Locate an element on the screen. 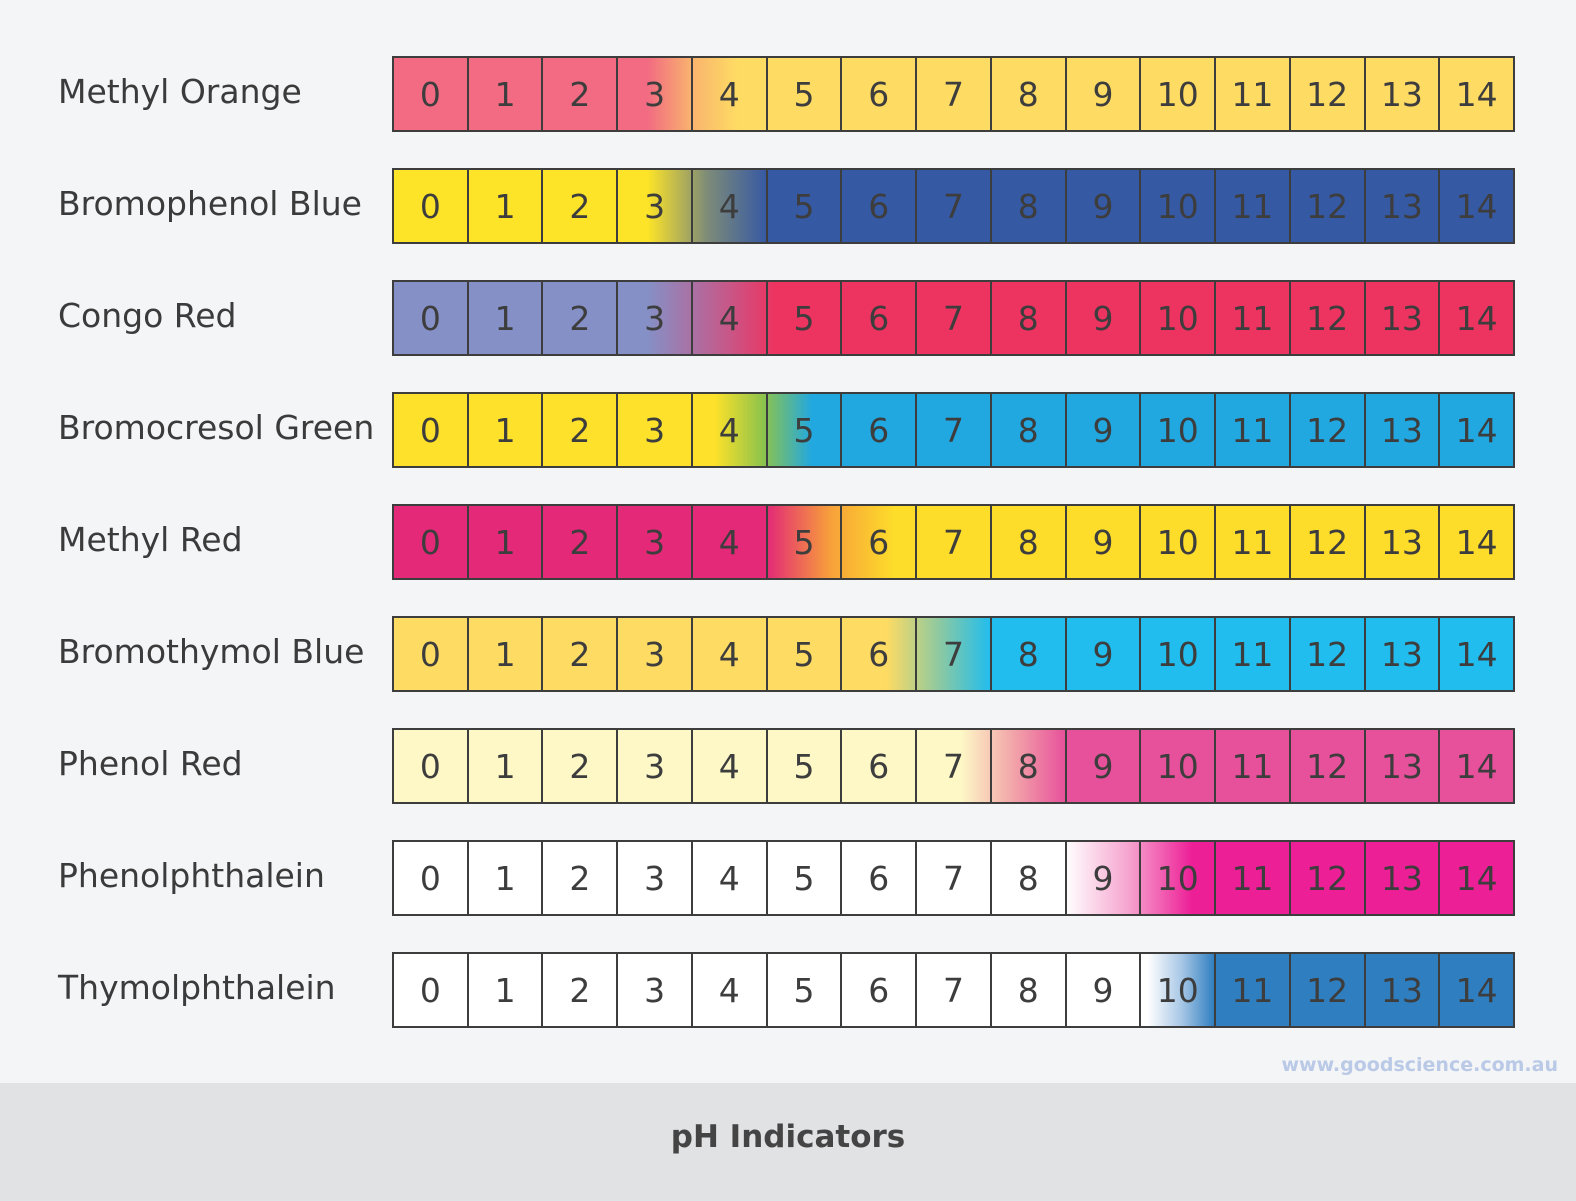 Image resolution: width=1576 pixels, height=1201 pixels. indicator-row: Congo Red 0 1 2 3 4 5 6 7 8 9 10 11 12 13 14 is located at coordinates (788, 318).